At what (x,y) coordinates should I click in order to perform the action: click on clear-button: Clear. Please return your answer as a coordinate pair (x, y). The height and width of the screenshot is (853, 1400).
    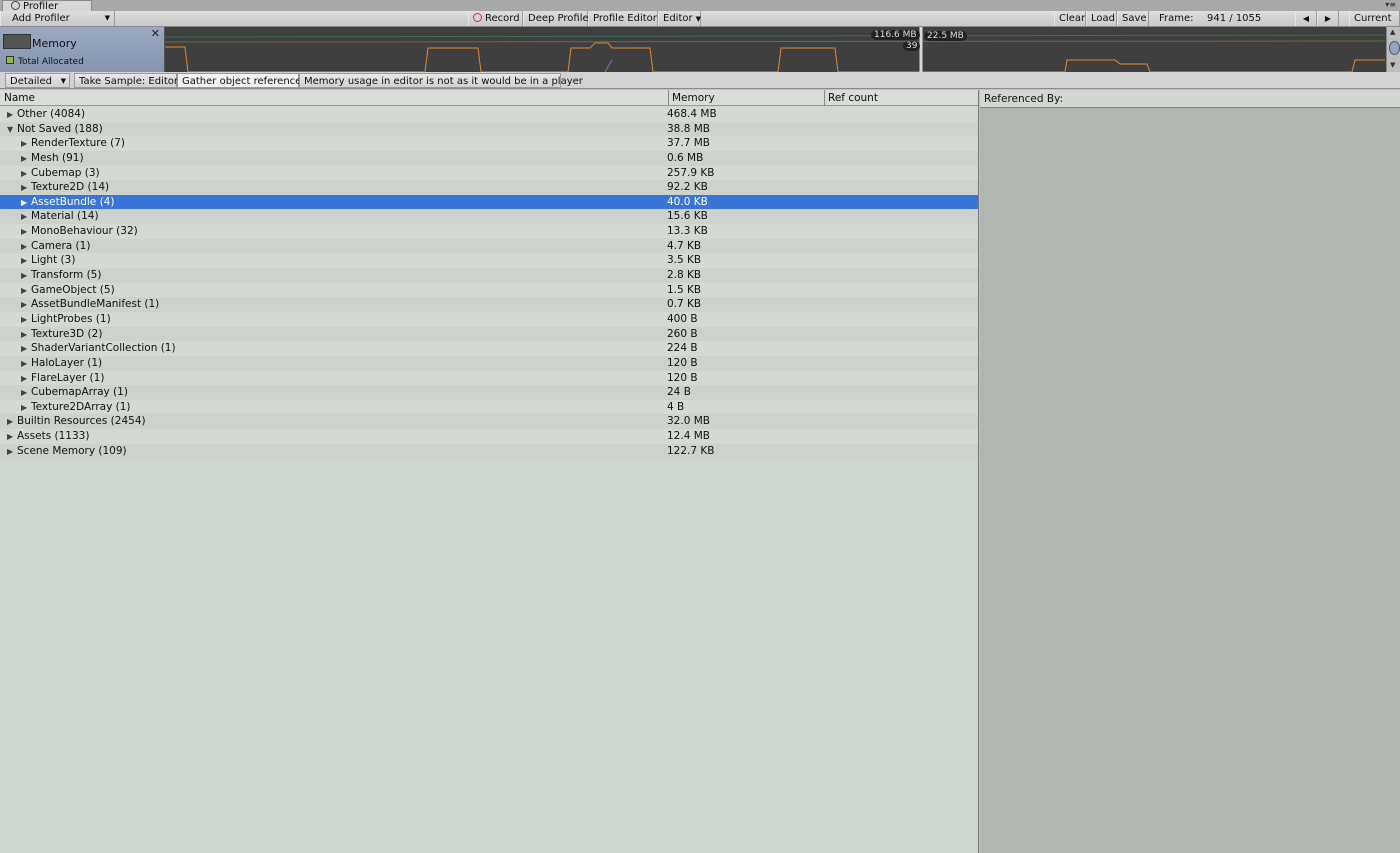
    Looking at the image, I should click on (1070, 18).